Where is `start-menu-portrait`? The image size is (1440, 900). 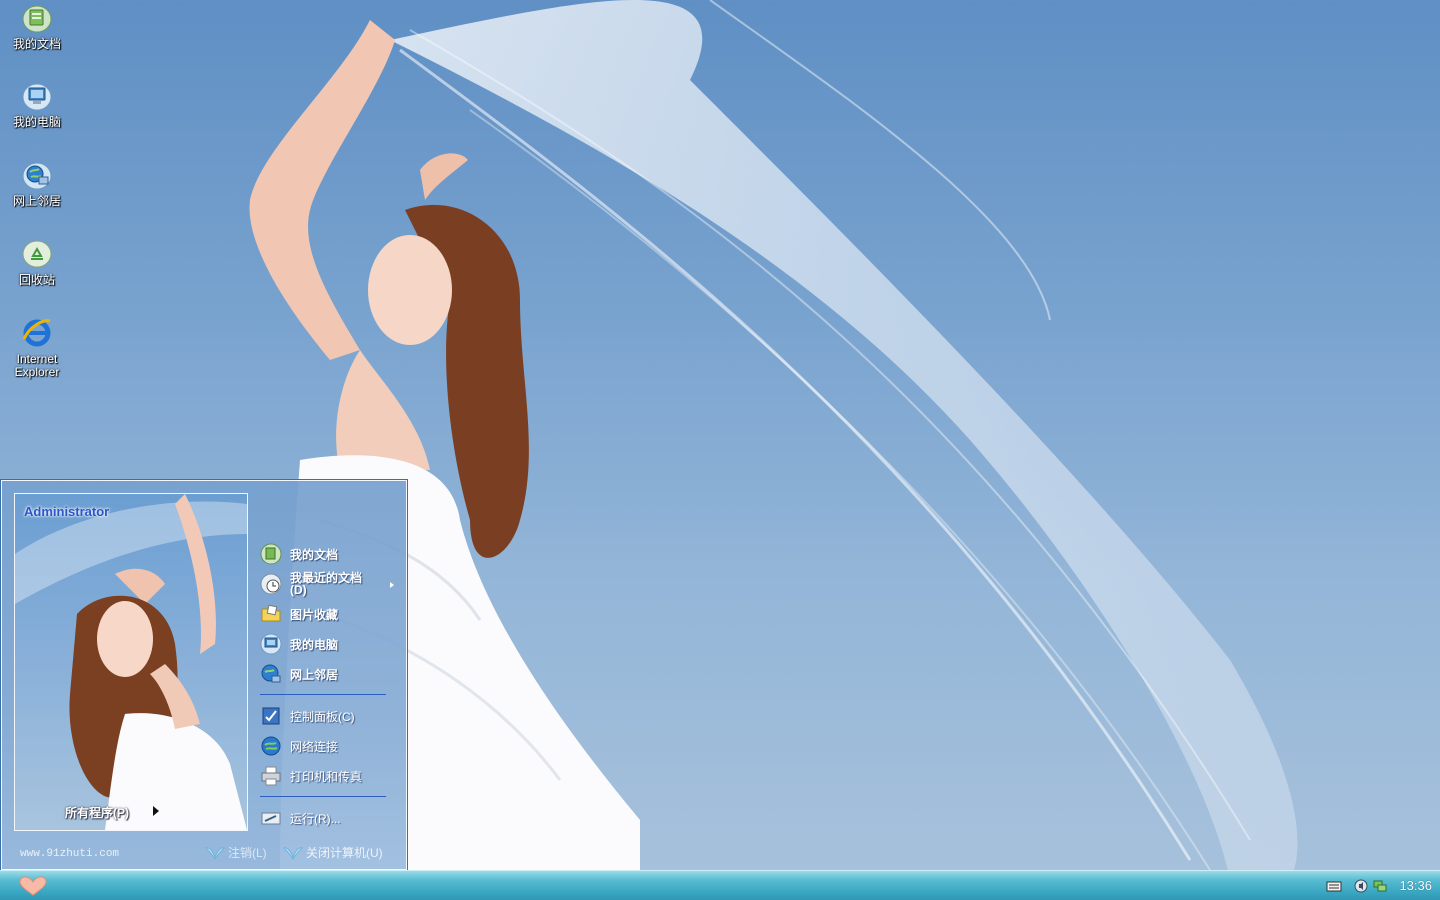
start-menu-portrait is located at coordinates (131, 662).